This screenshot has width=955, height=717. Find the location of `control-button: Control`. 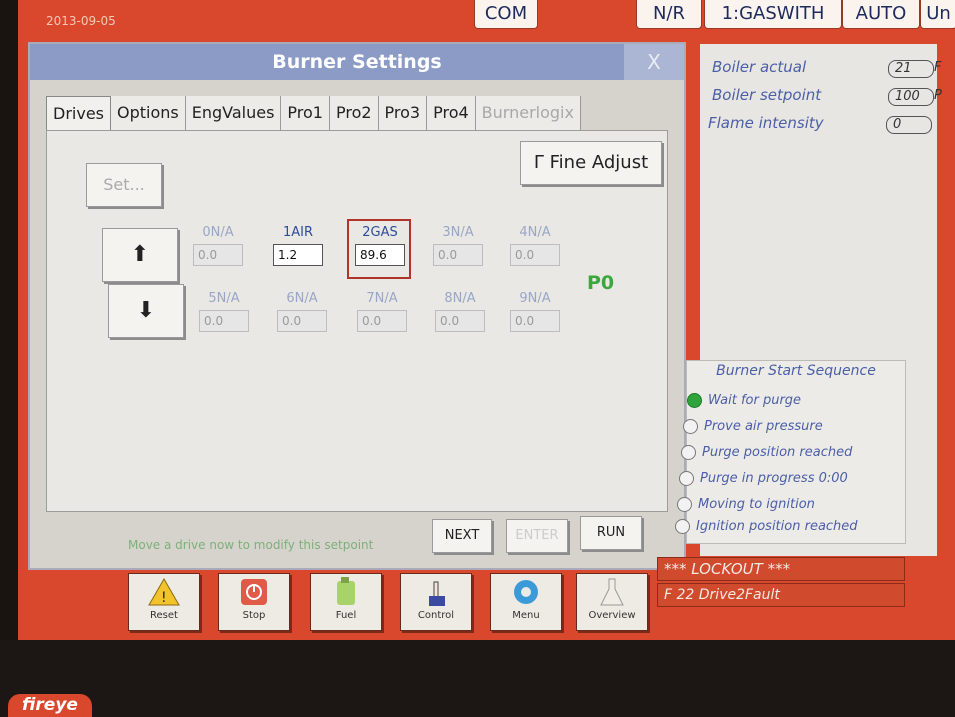

control-button: Control is located at coordinates (436, 602).